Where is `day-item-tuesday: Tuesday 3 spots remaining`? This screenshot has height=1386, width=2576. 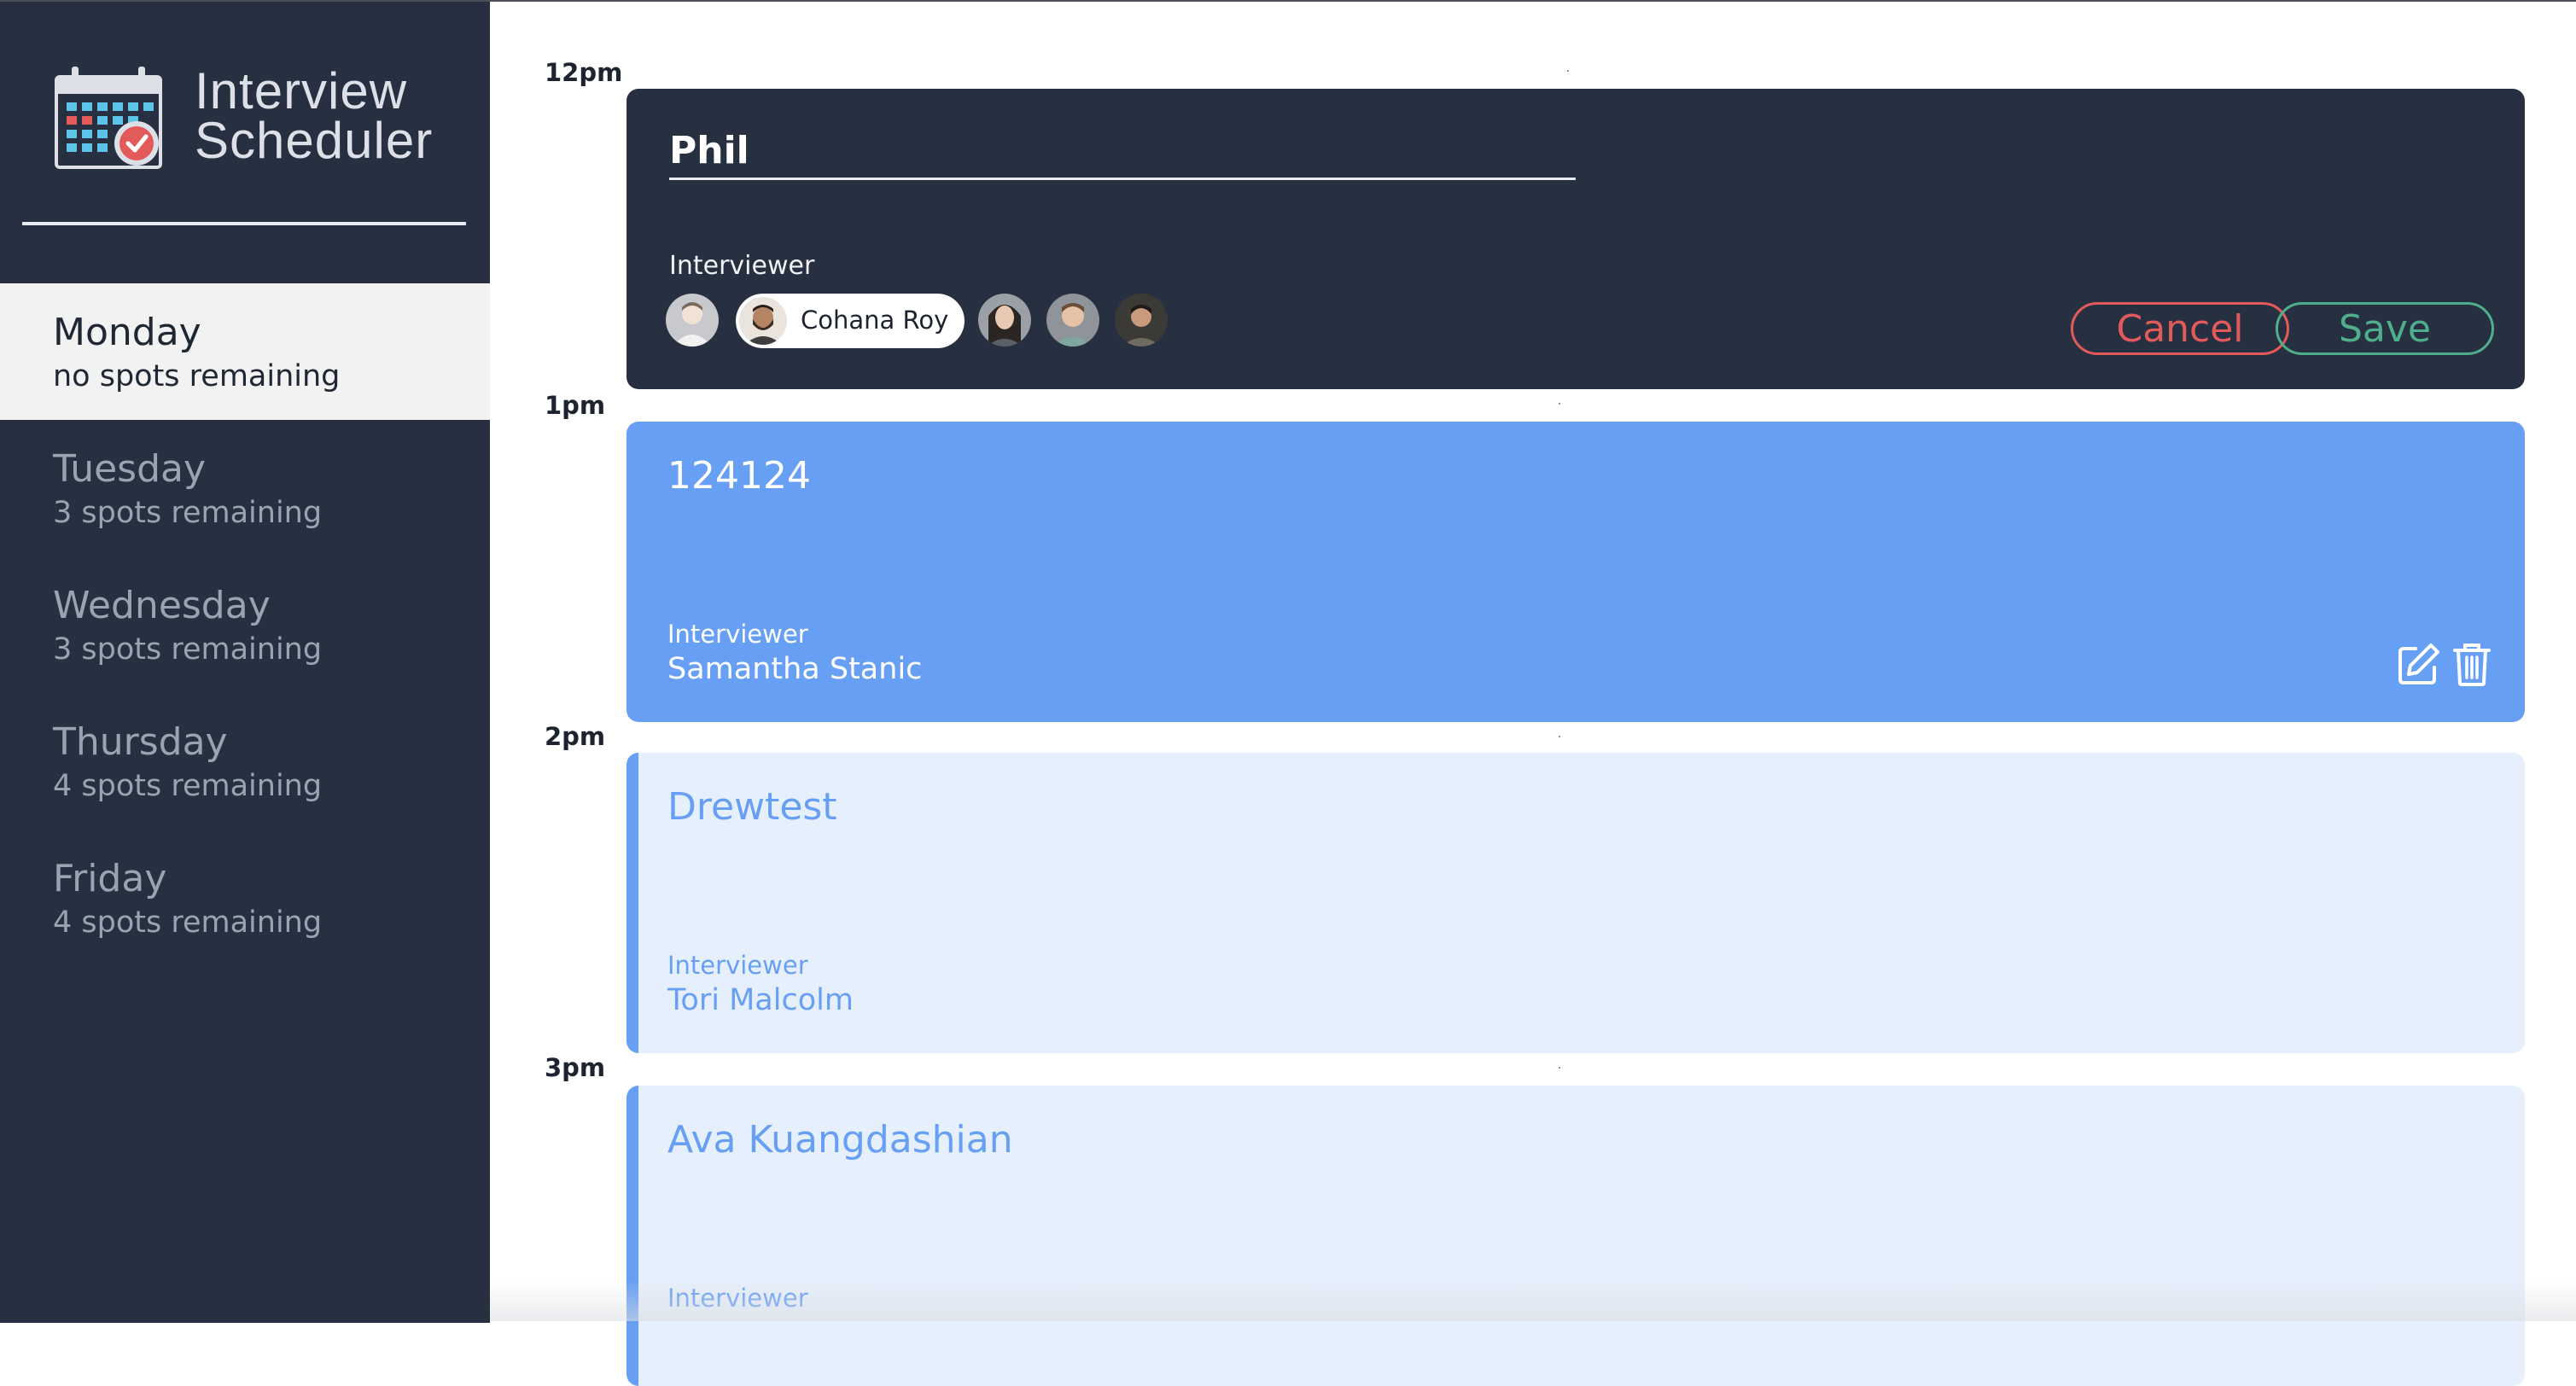
day-item-tuesday: Tuesday 3 spots remaining is located at coordinates (245, 488).